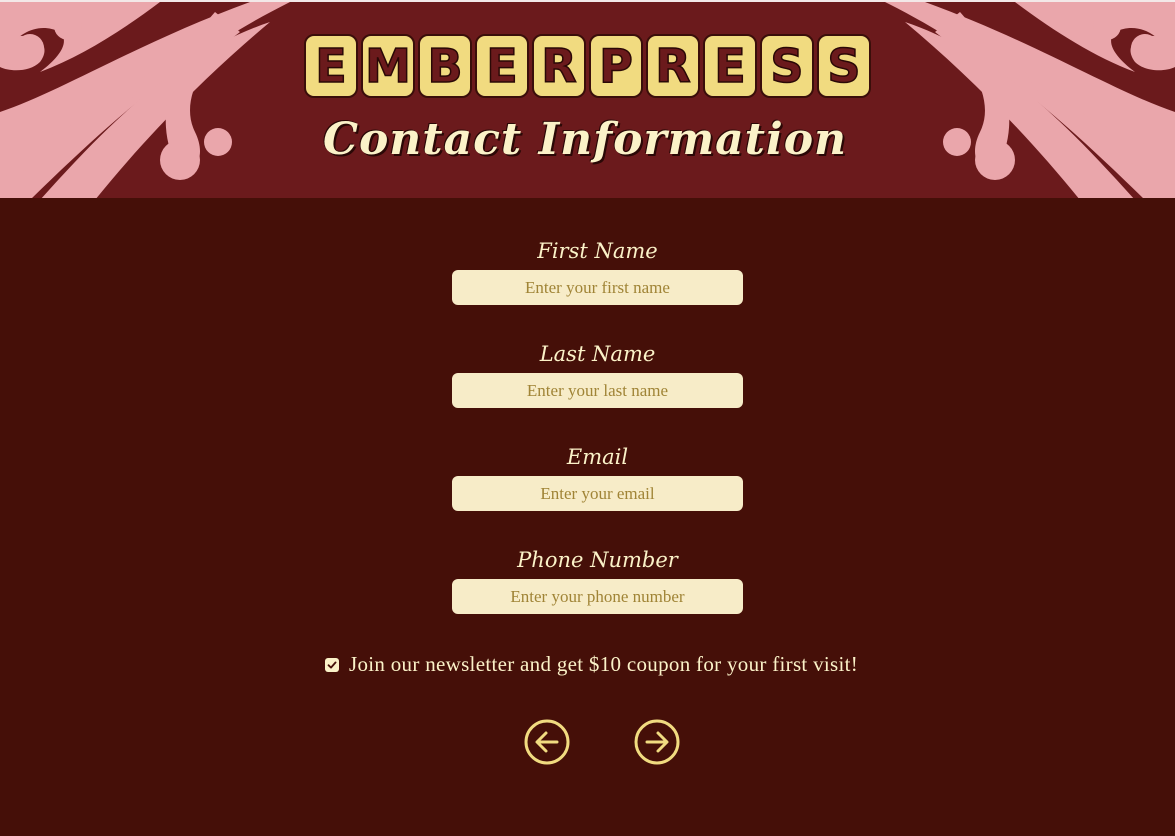 The width and height of the screenshot is (1175, 836). I want to click on checkmark-icon, so click(332, 664).